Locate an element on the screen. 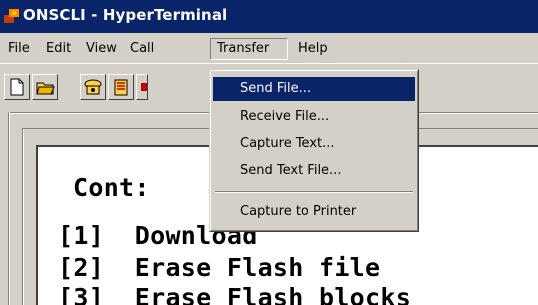 The image size is (538, 305). terminal-line: Cont: is located at coordinates (111, 187).